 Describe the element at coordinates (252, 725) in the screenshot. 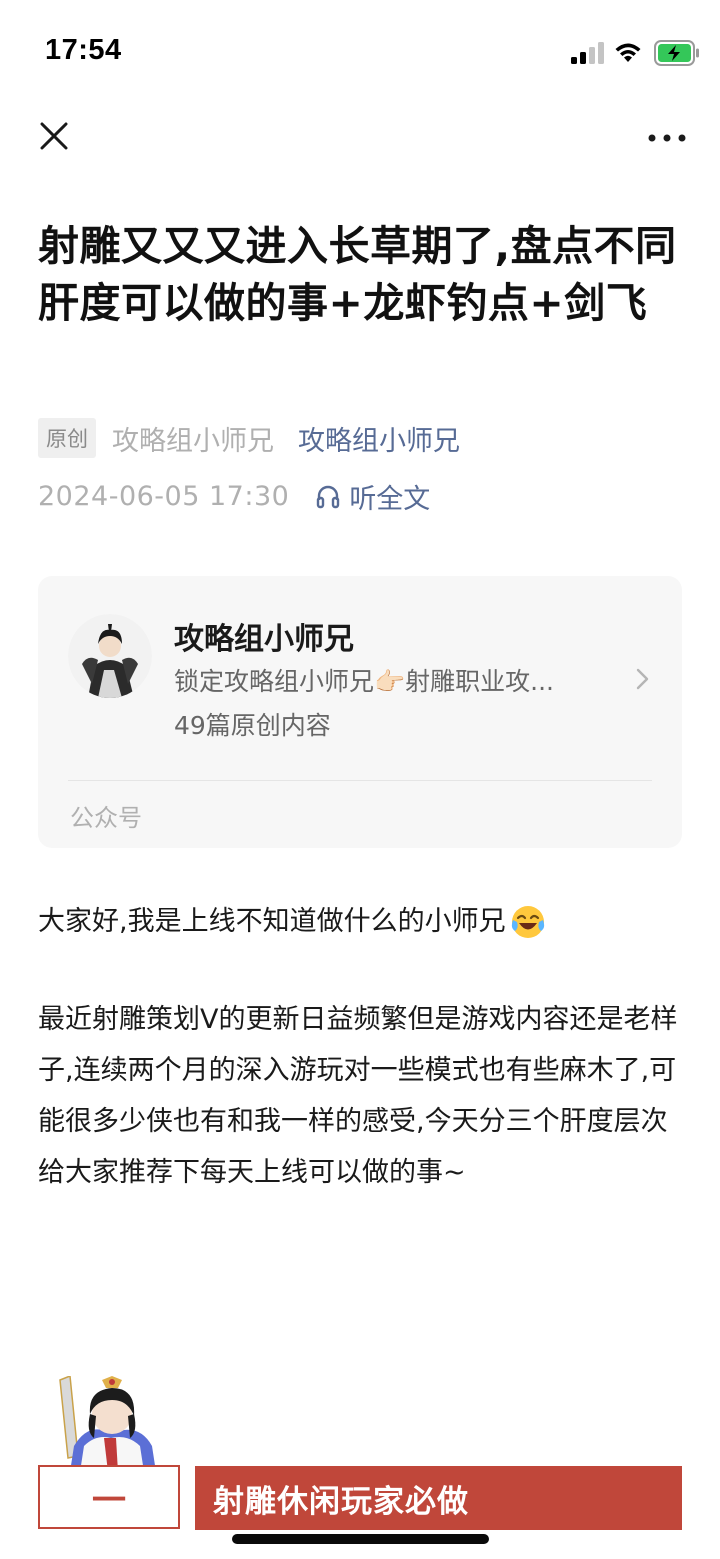

I see `account-article-count: 49篇原创内容` at that location.